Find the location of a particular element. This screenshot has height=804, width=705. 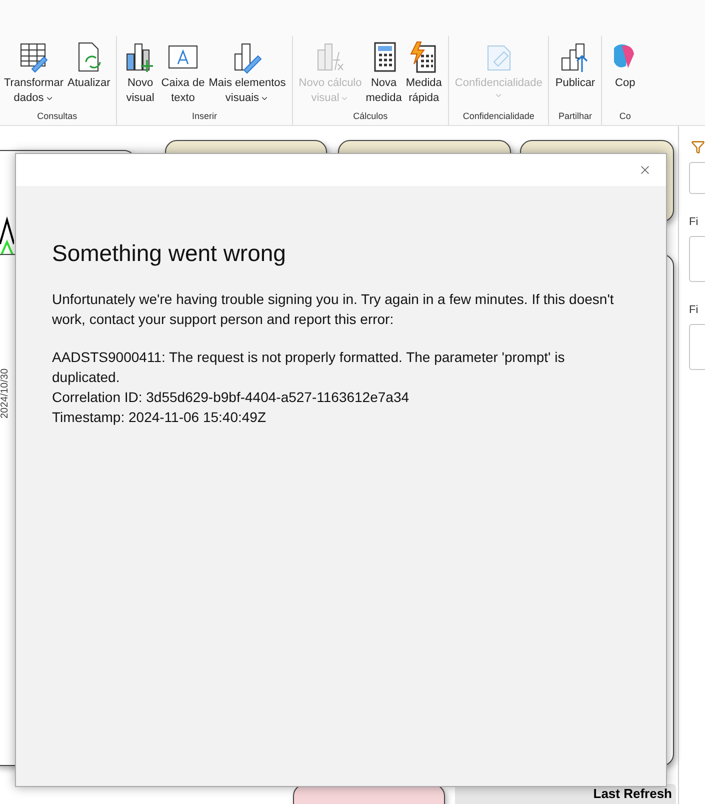

group-label: Inserir is located at coordinates (204, 116).